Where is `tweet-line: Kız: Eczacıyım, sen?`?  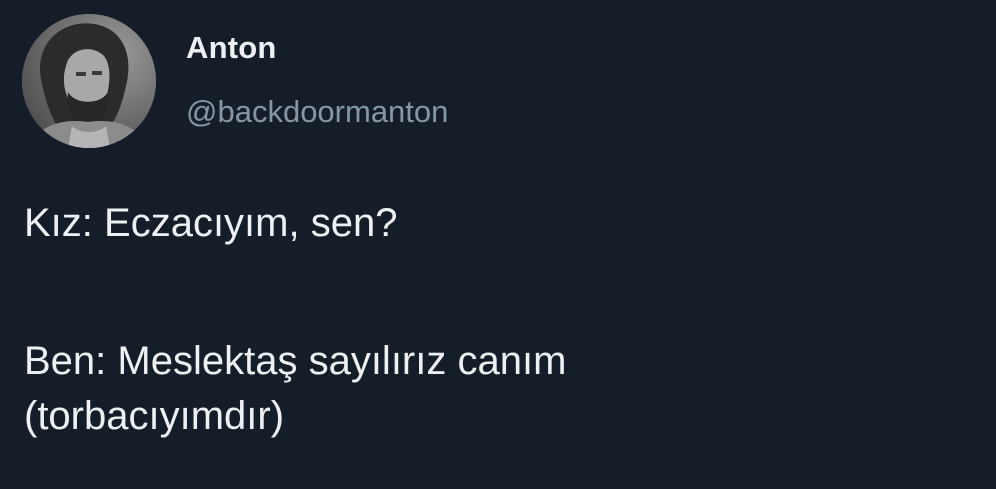
tweet-line: Kız: Eczacıyım, sen? is located at coordinates (211, 223).